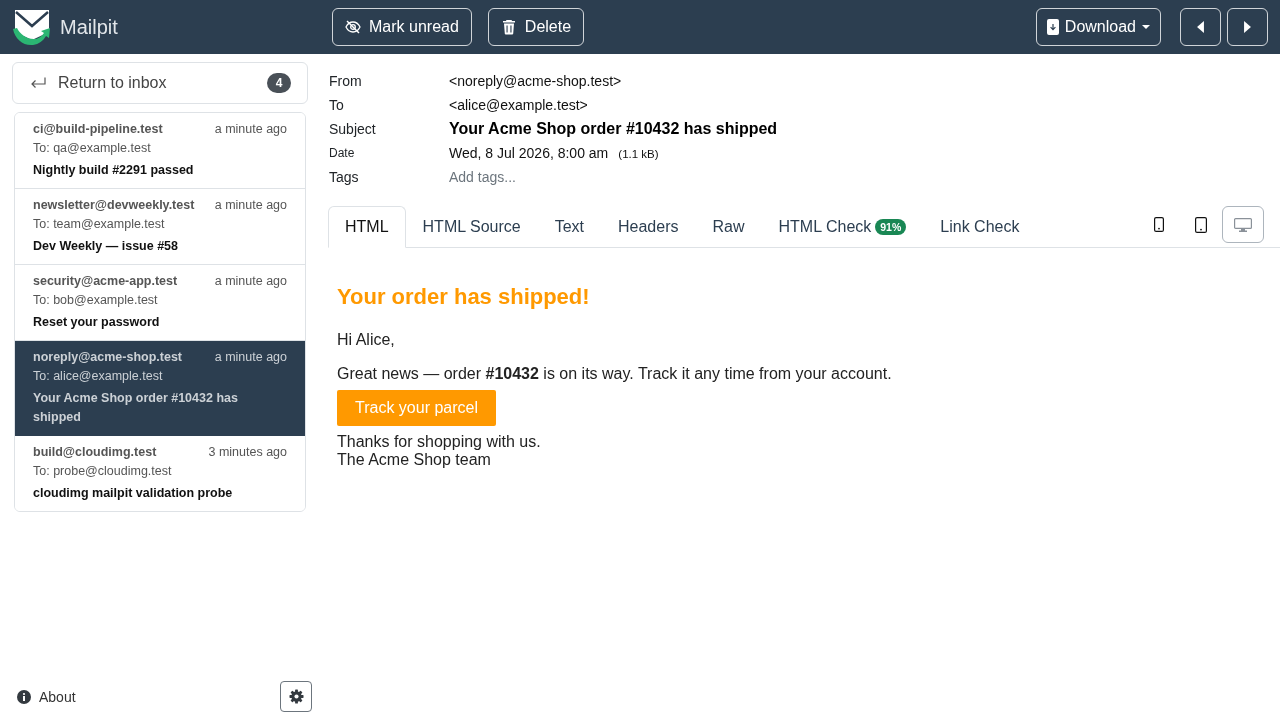  What do you see at coordinates (529, 153) in the screenshot?
I see `date-text: Wed, 8 Jul 2026, 8:00 am` at bounding box center [529, 153].